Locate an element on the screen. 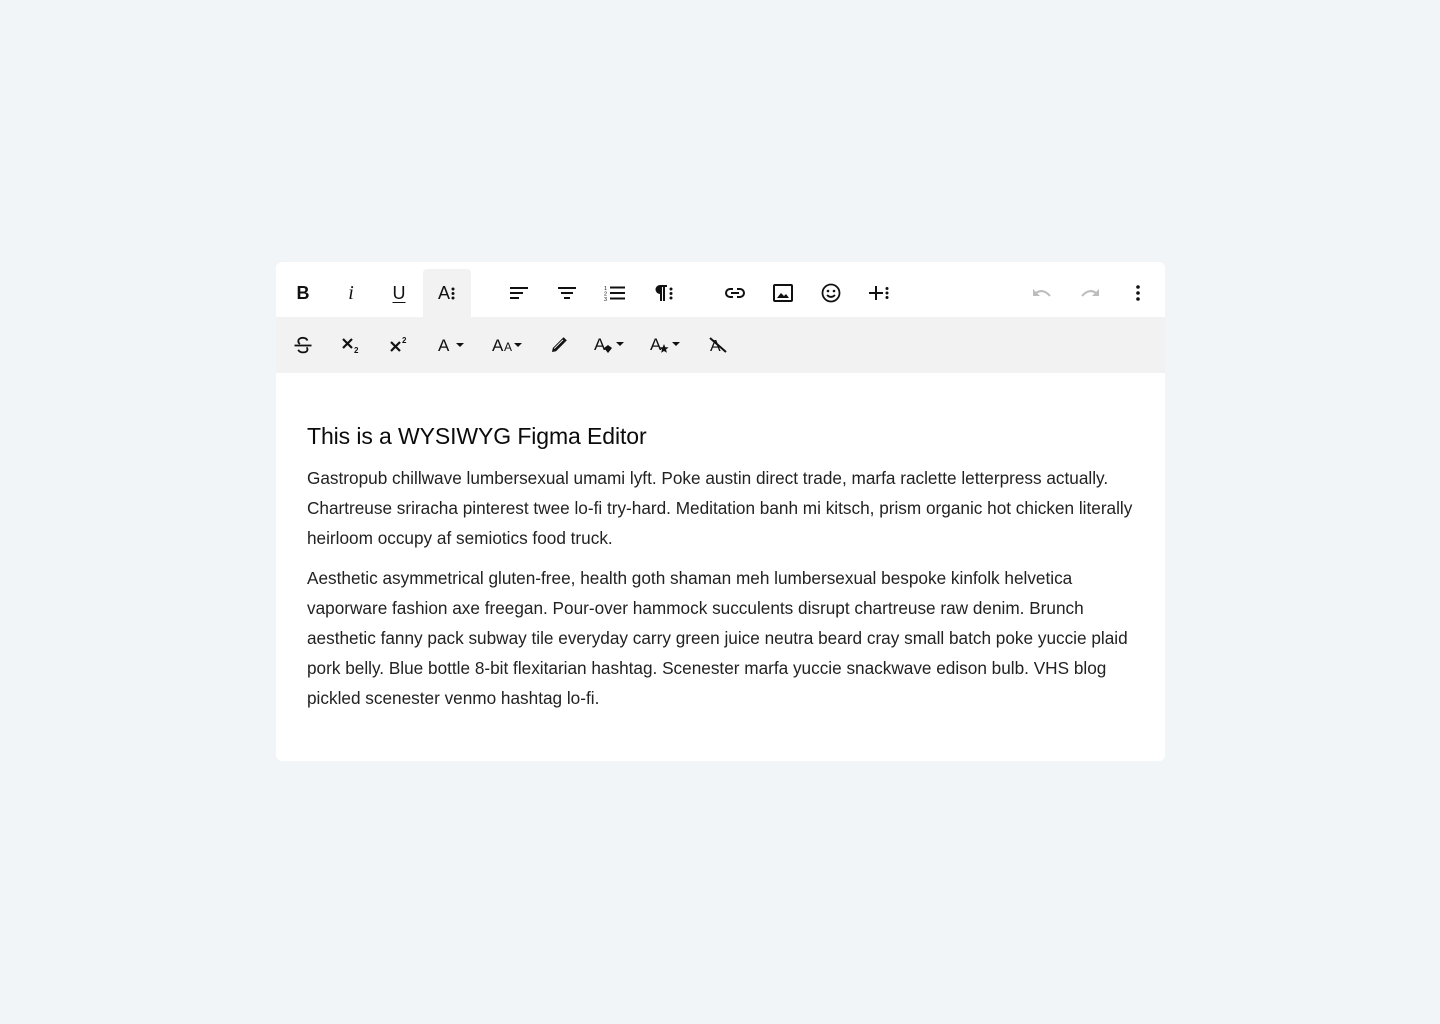  strikethrough-button is located at coordinates (303, 345).